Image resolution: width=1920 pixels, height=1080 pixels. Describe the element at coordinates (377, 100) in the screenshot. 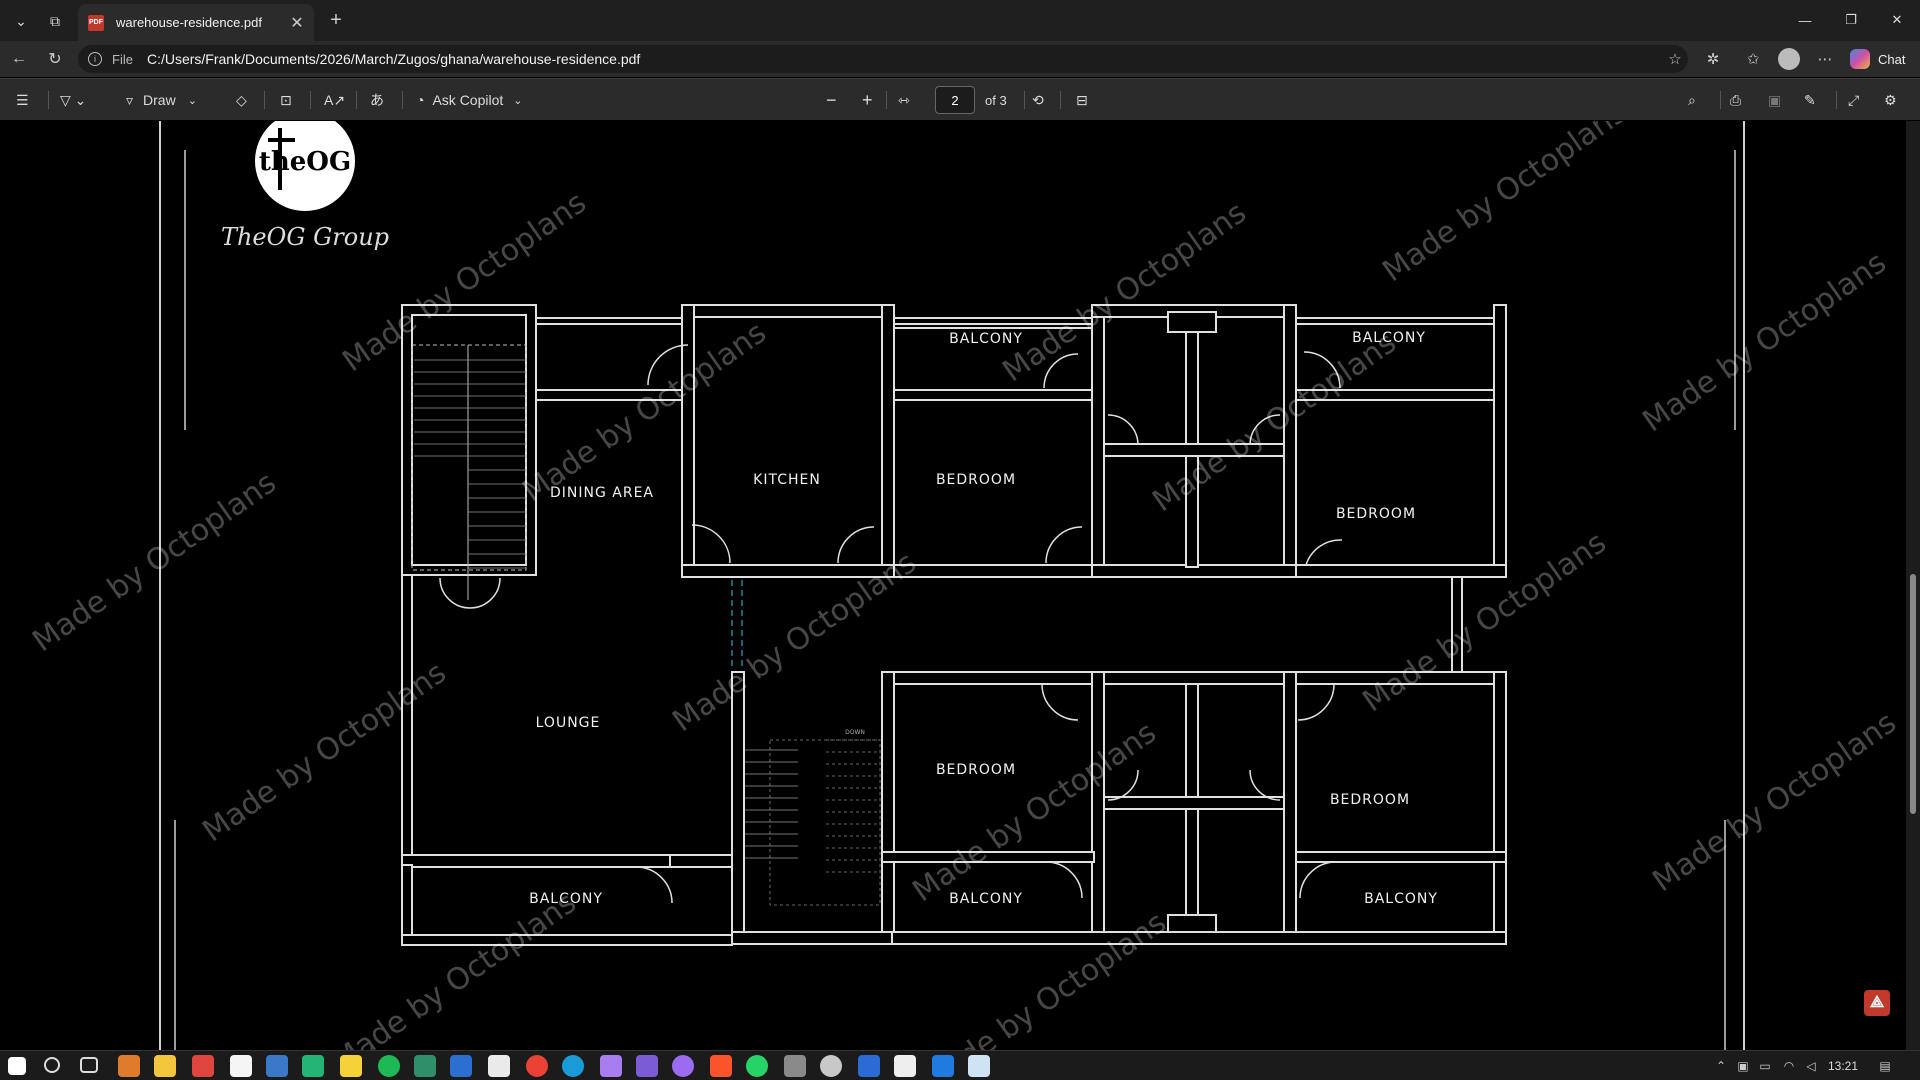

I see `translate-icon: あ` at that location.